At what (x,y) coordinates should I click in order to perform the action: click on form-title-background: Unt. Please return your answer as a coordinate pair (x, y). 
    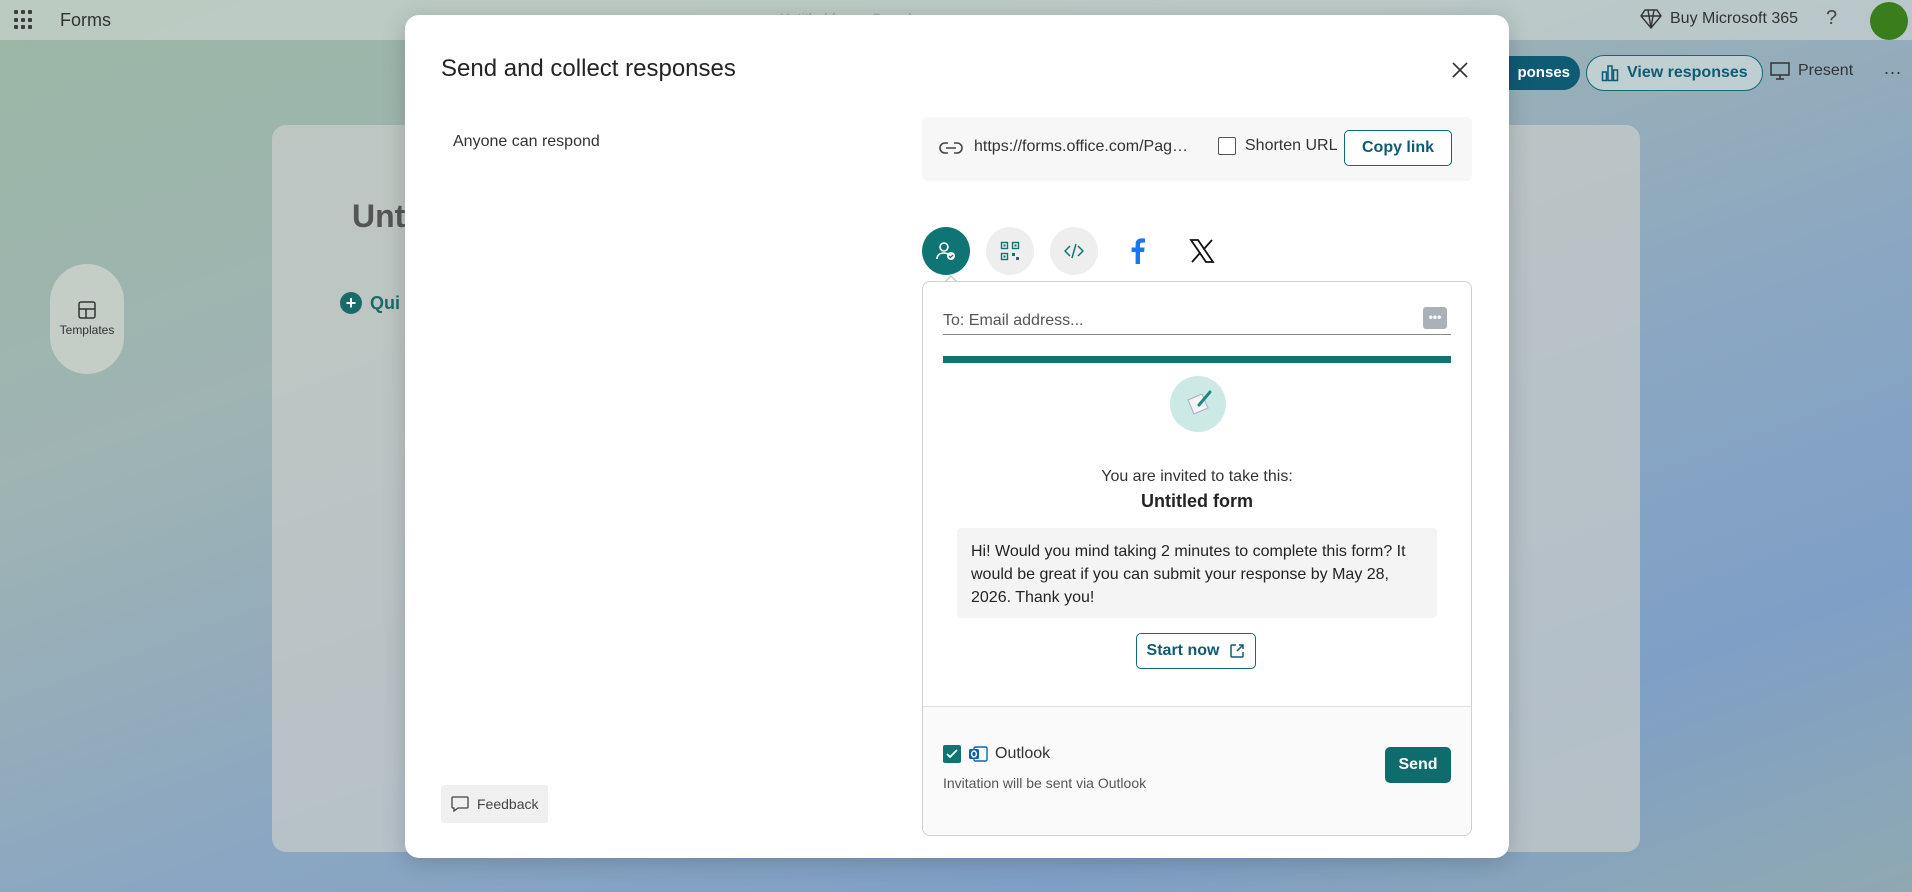
    Looking at the image, I should click on (379, 216).